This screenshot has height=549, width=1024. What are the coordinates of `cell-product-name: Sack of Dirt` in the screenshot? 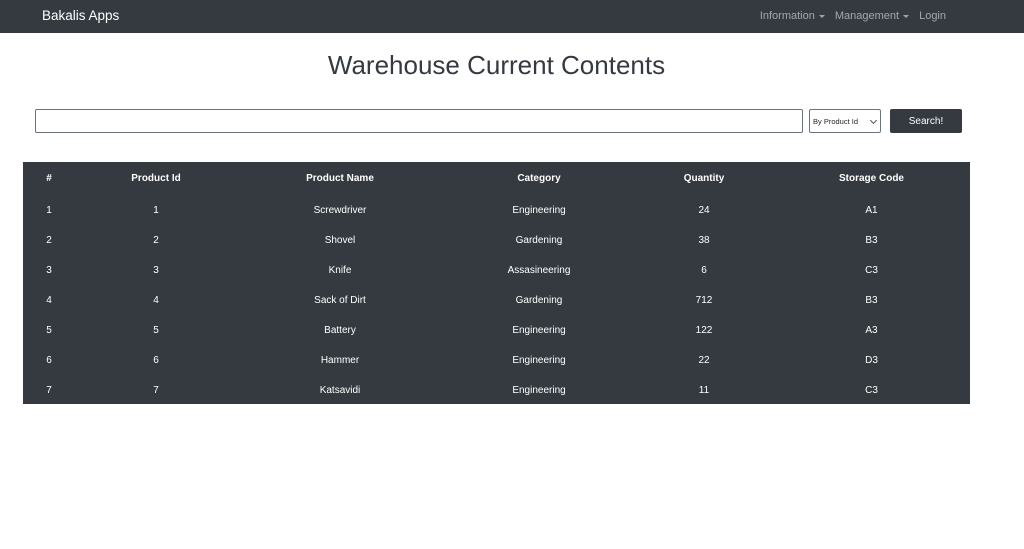 It's located at (340, 300).